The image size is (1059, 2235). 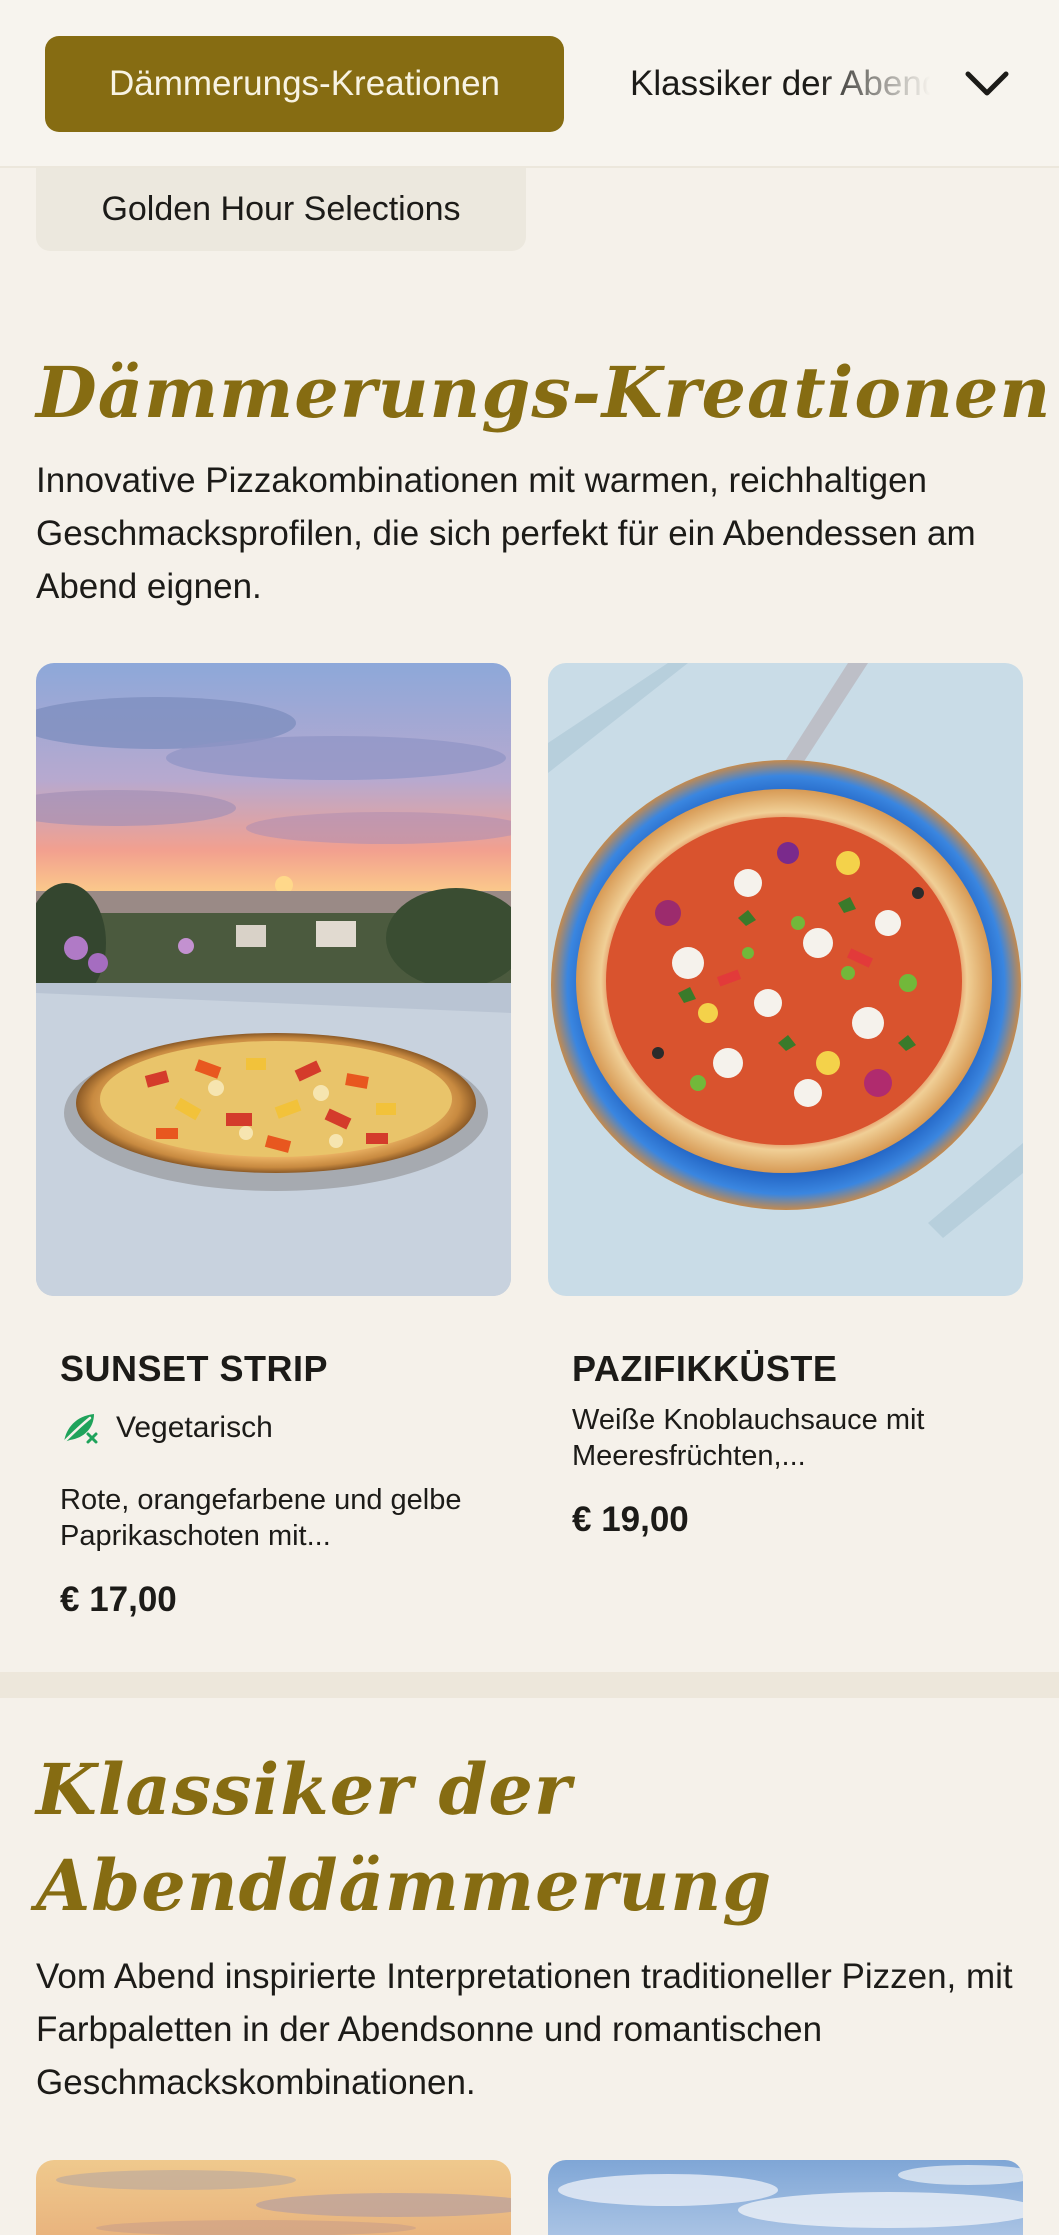 What do you see at coordinates (544, 392) in the screenshot?
I see `section-title: Dämmerungs-Kreationen` at bounding box center [544, 392].